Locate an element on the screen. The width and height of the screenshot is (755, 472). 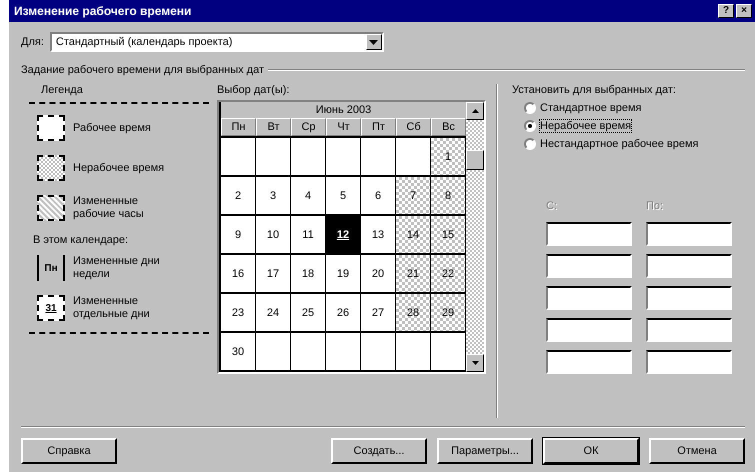
dialog-button: Отмена is located at coordinates (697, 451).